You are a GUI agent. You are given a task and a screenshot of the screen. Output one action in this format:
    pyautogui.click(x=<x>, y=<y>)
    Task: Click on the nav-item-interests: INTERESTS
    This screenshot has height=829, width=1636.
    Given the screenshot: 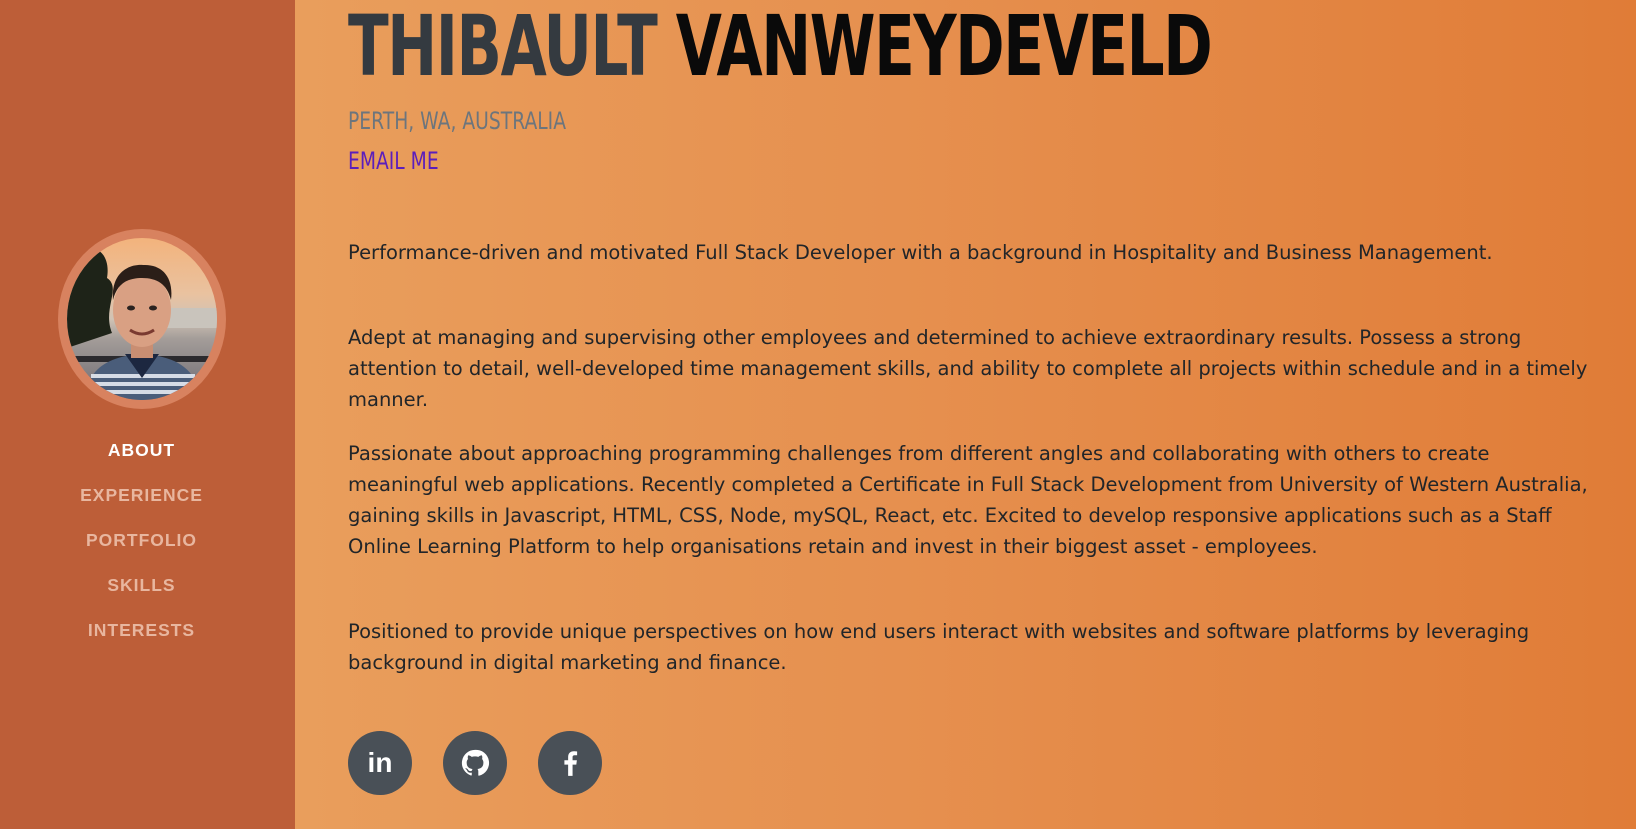 What is the action you would take?
    pyautogui.click(x=141, y=634)
    